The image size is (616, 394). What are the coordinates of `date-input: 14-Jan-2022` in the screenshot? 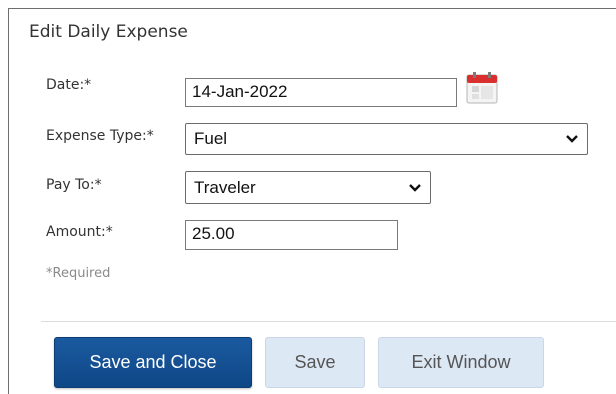 It's located at (321, 92).